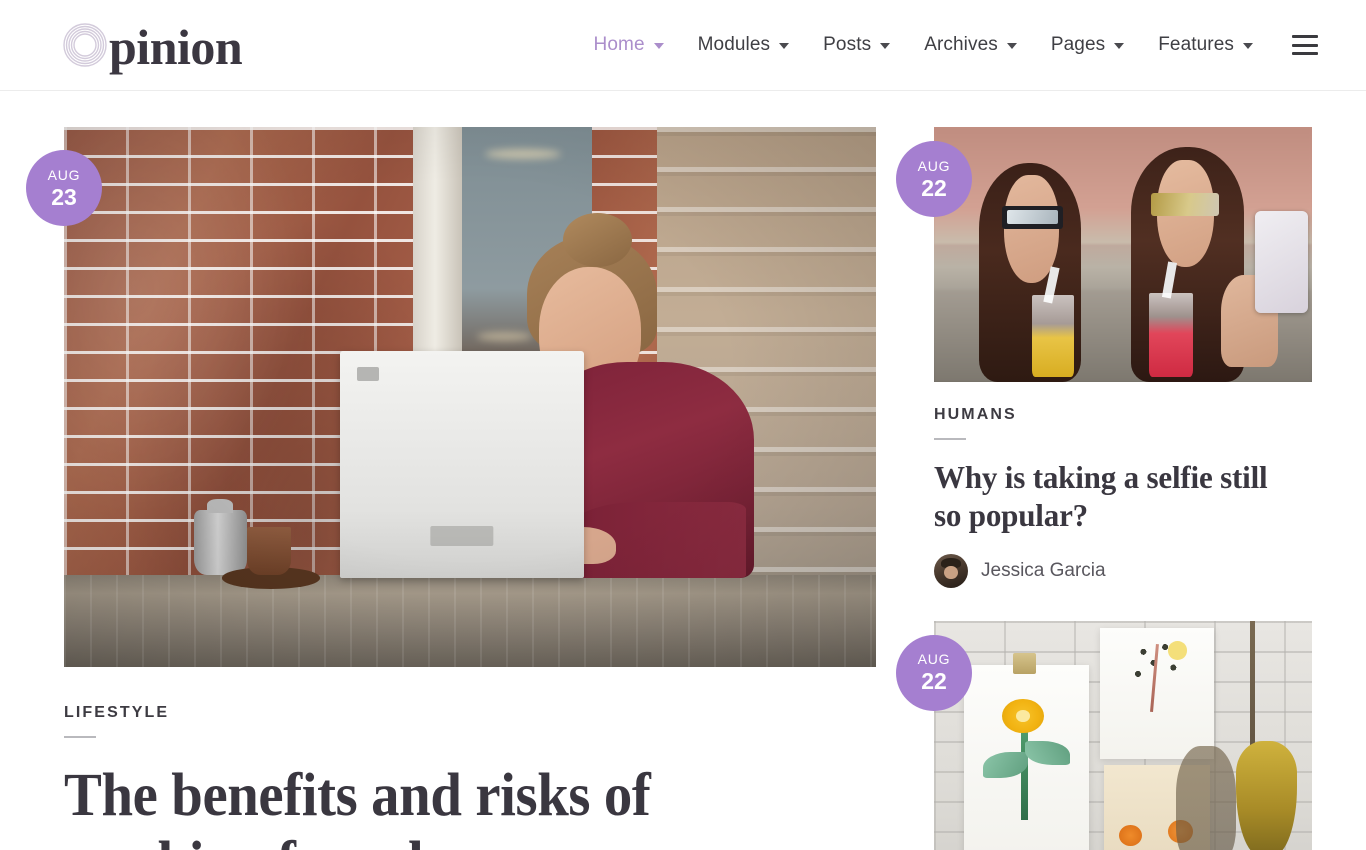 The height and width of the screenshot is (850, 1366). What do you see at coordinates (470, 713) in the screenshot?
I see `category-label: LIFESTYLE` at bounding box center [470, 713].